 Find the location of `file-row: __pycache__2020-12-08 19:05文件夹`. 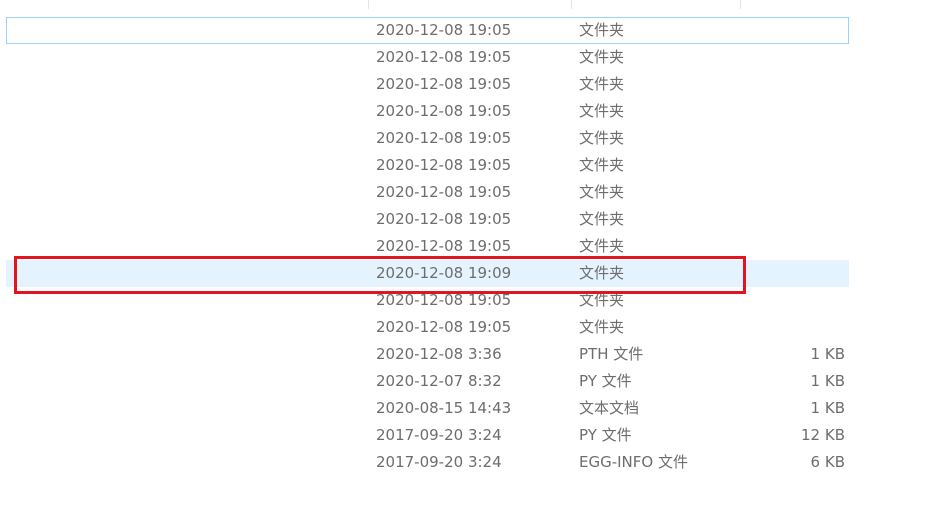

file-row: __pycache__2020-12-08 19:05文件夹 is located at coordinates (427, 30).